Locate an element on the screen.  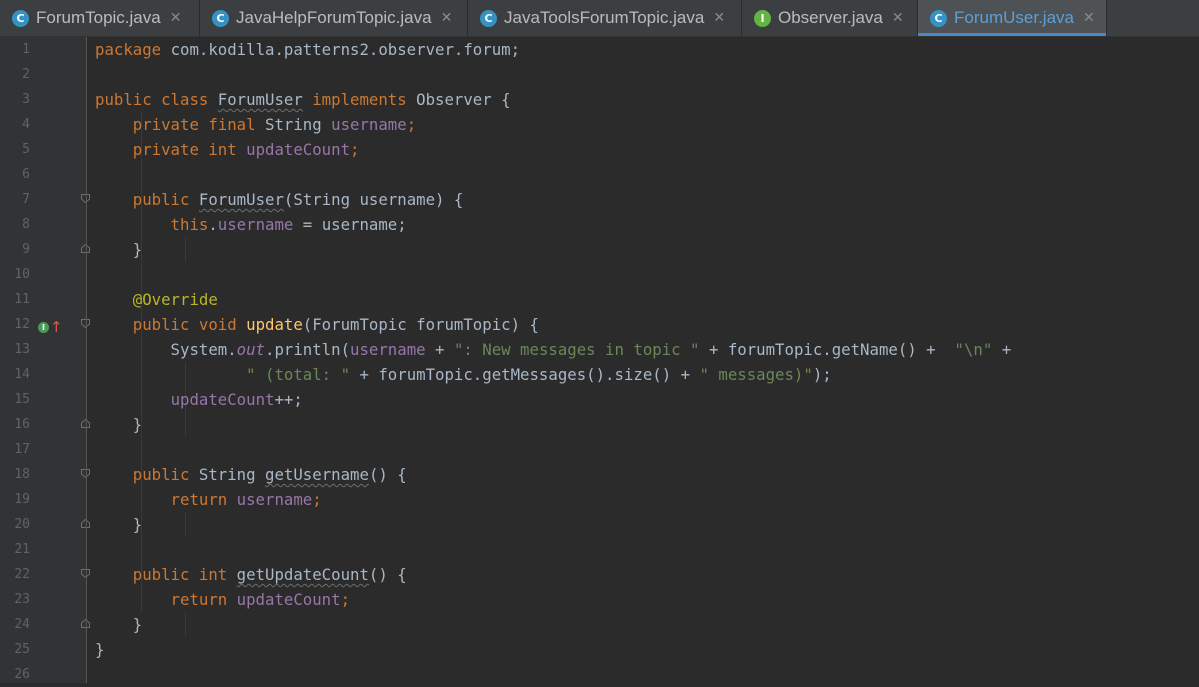
tab-label: Observer.java is located at coordinates (830, 17).